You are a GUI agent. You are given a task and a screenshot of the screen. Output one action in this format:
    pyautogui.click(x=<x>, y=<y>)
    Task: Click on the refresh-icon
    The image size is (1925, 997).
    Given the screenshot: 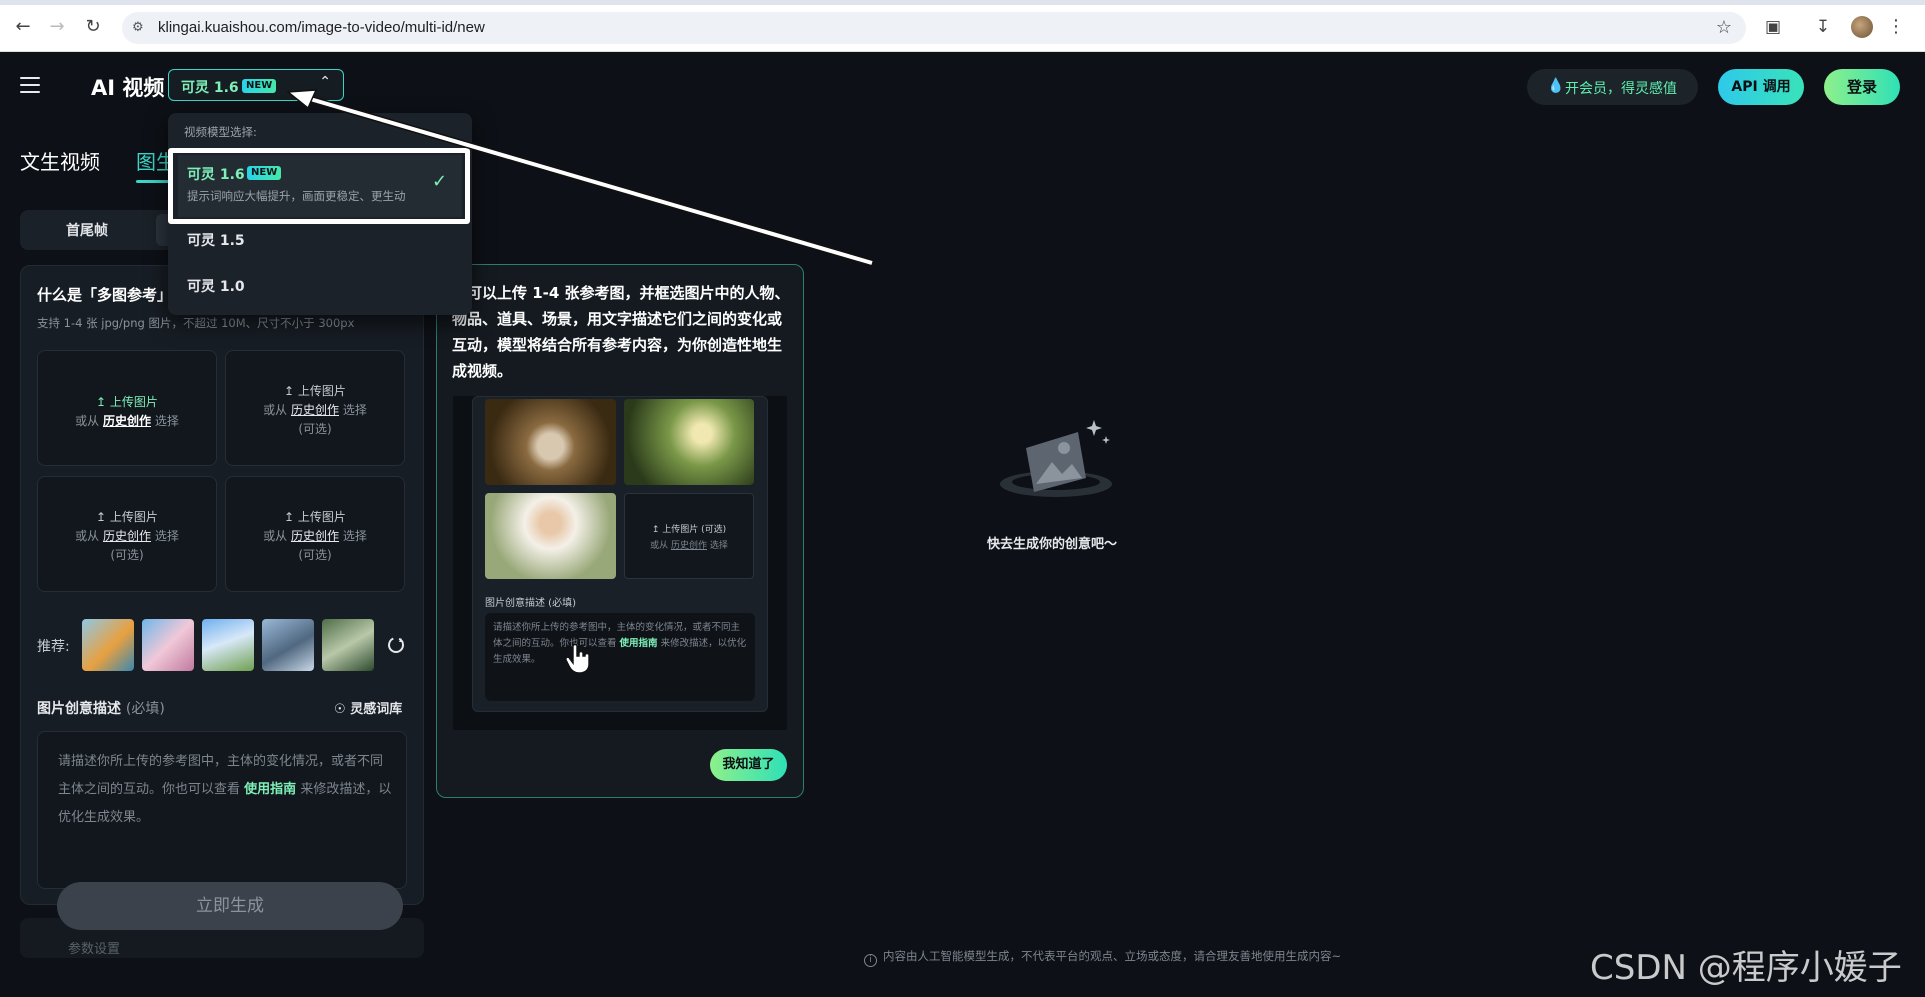 What is the action you would take?
    pyautogui.click(x=396, y=645)
    